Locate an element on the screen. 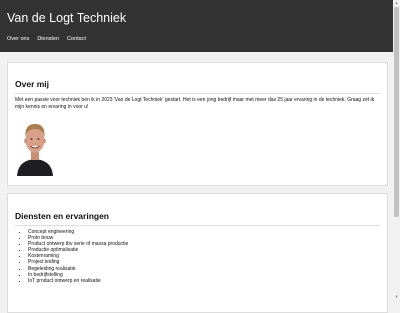 This screenshot has height=313, width=400. main-nav: Over ons Diensten Contact is located at coordinates (46, 39).